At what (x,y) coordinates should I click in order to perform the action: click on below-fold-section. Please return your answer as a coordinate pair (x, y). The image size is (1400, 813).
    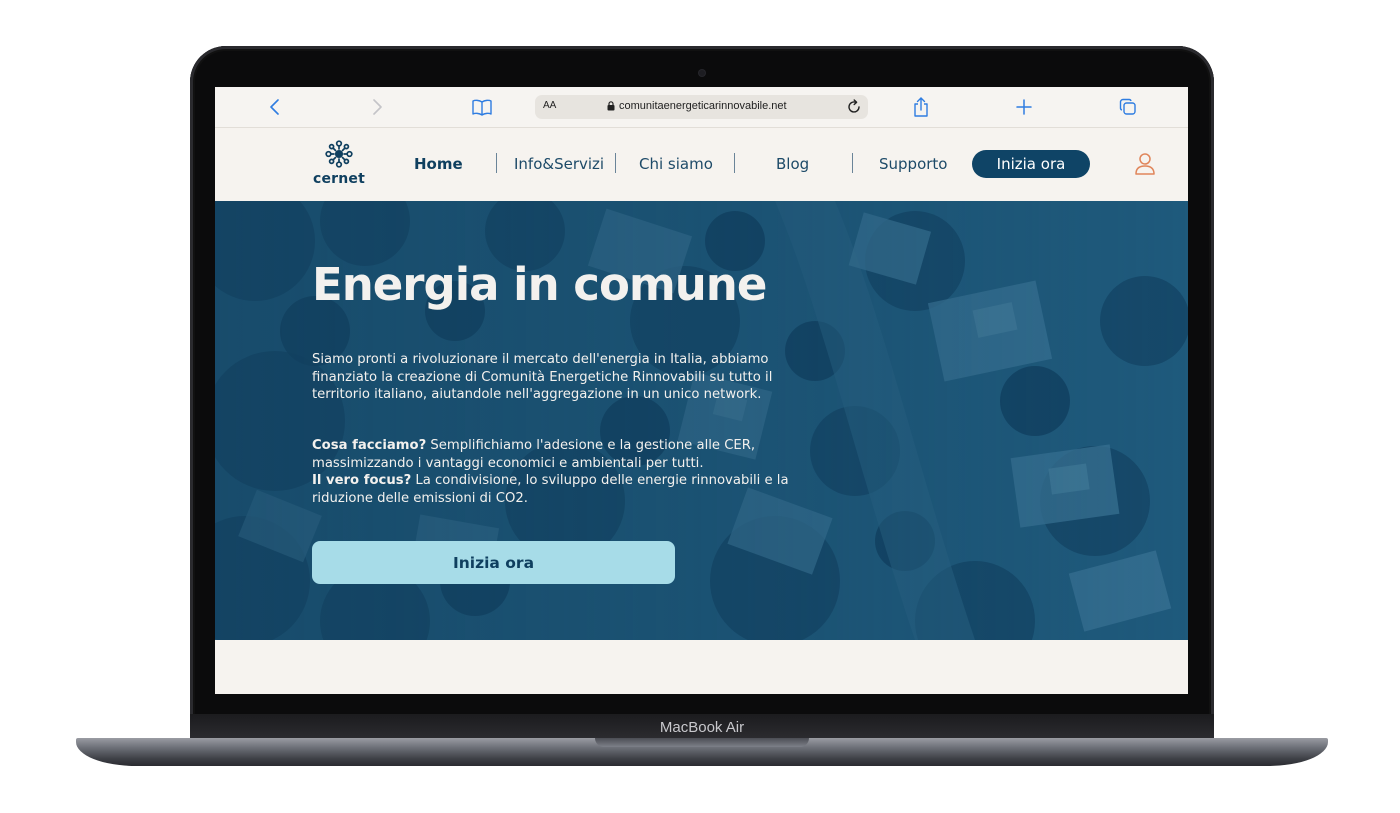
    Looking at the image, I should click on (701, 667).